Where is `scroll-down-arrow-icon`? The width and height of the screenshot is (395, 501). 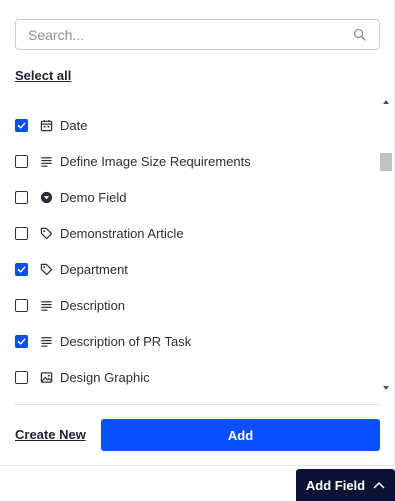 scroll-down-arrow-icon is located at coordinates (386, 388).